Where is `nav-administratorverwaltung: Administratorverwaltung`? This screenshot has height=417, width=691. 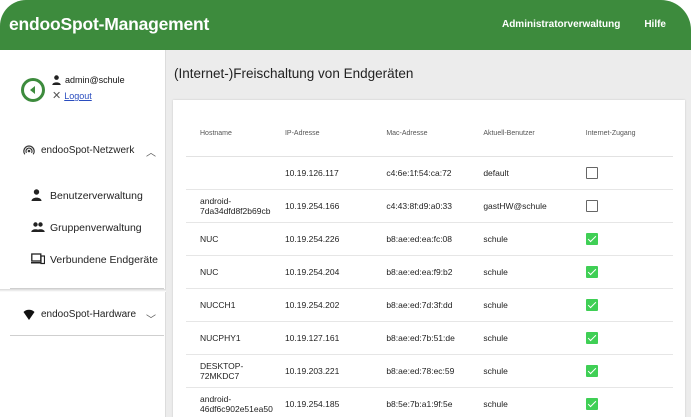
nav-administratorverwaltung: Administratorverwaltung is located at coordinates (561, 24).